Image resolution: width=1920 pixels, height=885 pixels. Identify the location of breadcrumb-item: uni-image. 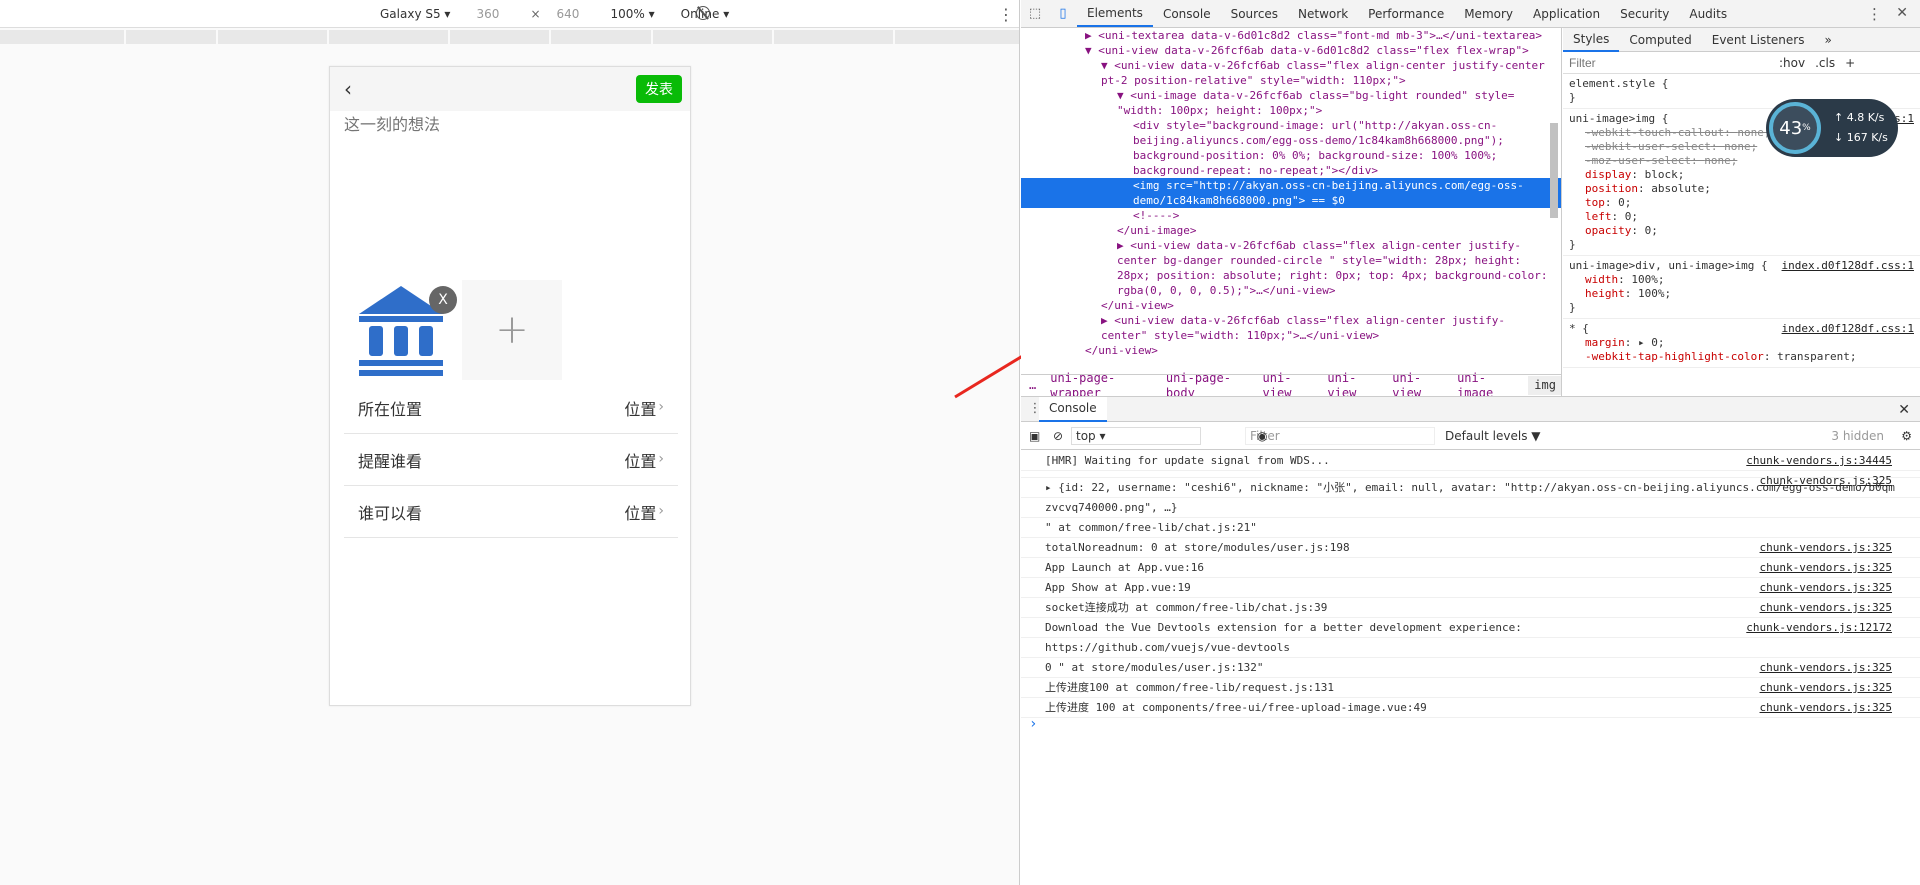
(1485, 384).